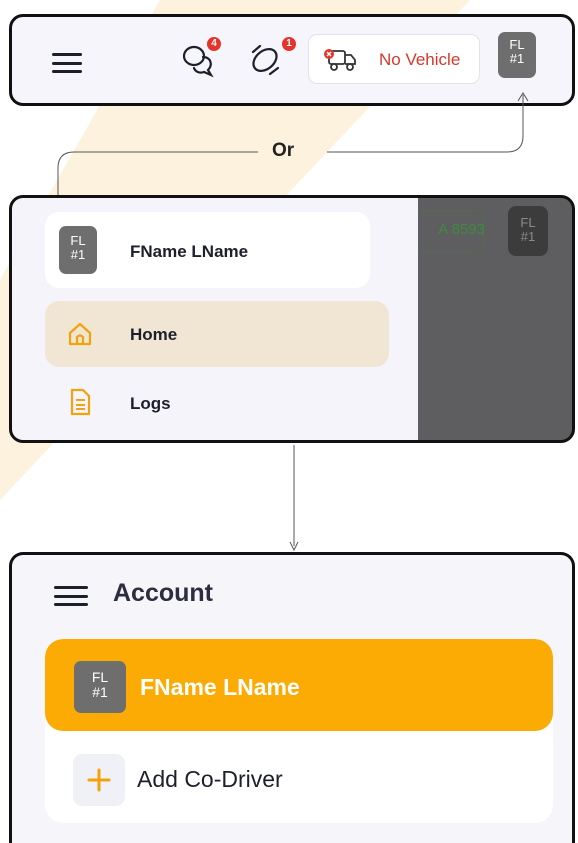 The width and height of the screenshot is (578, 843). What do you see at coordinates (163, 593) in the screenshot?
I see `account-title: Account` at bounding box center [163, 593].